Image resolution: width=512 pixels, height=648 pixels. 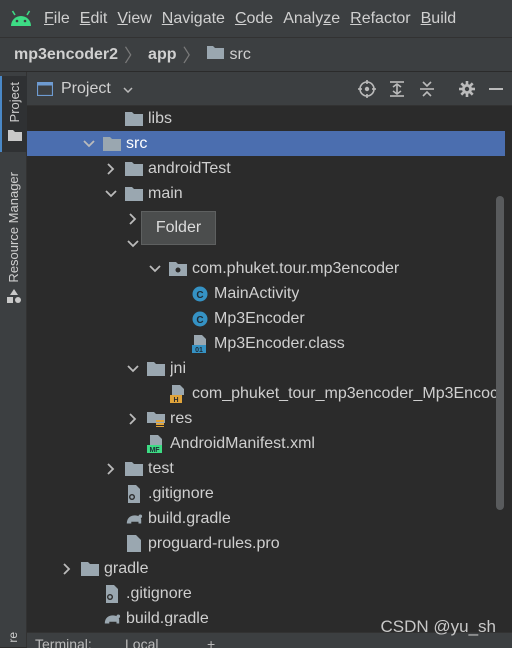 I want to click on breadcrumb-project: mp3encoder2, so click(x=66, y=55).